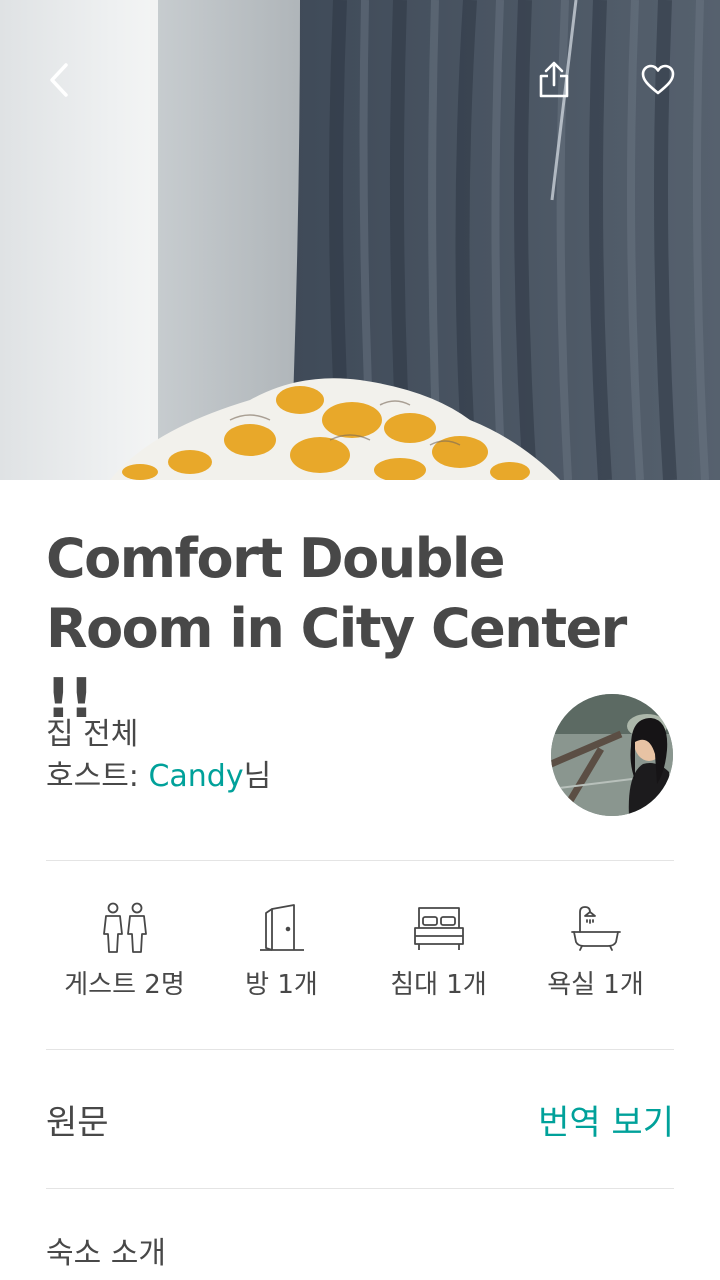 This screenshot has width=720, height=1280. Describe the element at coordinates (97, 776) in the screenshot. I see `host-prefix: 호스트:` at that location.